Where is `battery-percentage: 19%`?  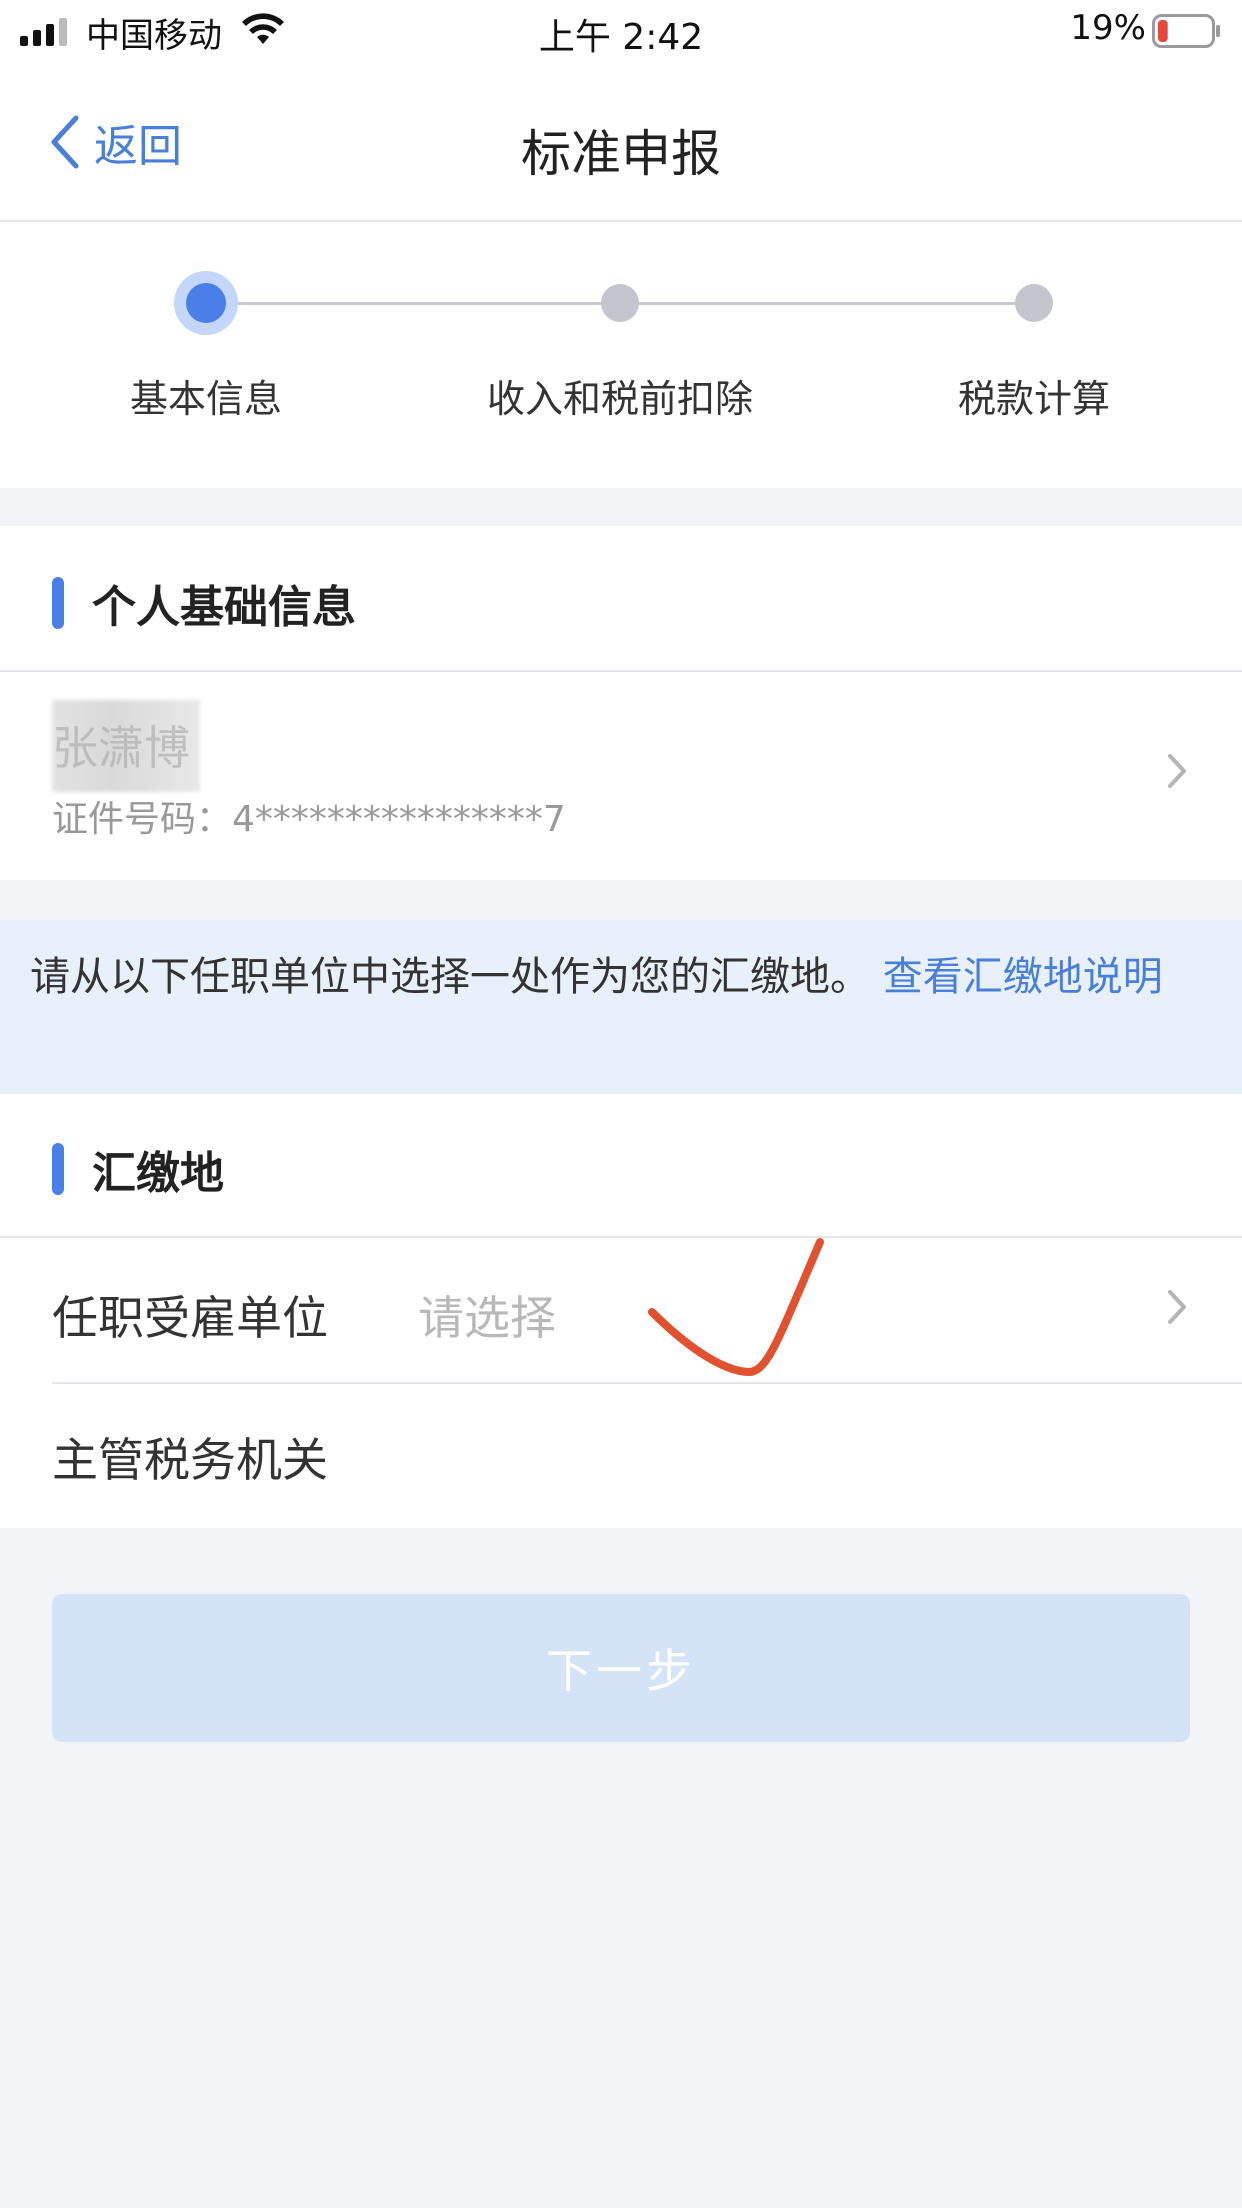
battery-percentage: 19% is located at coordinates (1108, 28).